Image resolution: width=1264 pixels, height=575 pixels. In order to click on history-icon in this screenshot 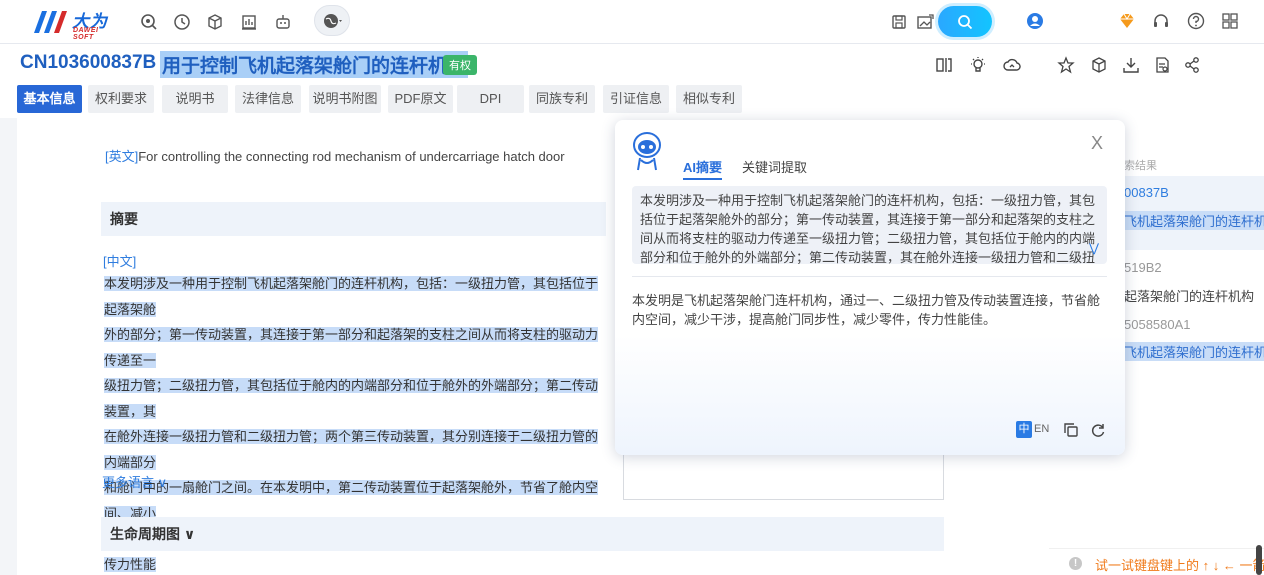, I will do `click(182, 22)`.